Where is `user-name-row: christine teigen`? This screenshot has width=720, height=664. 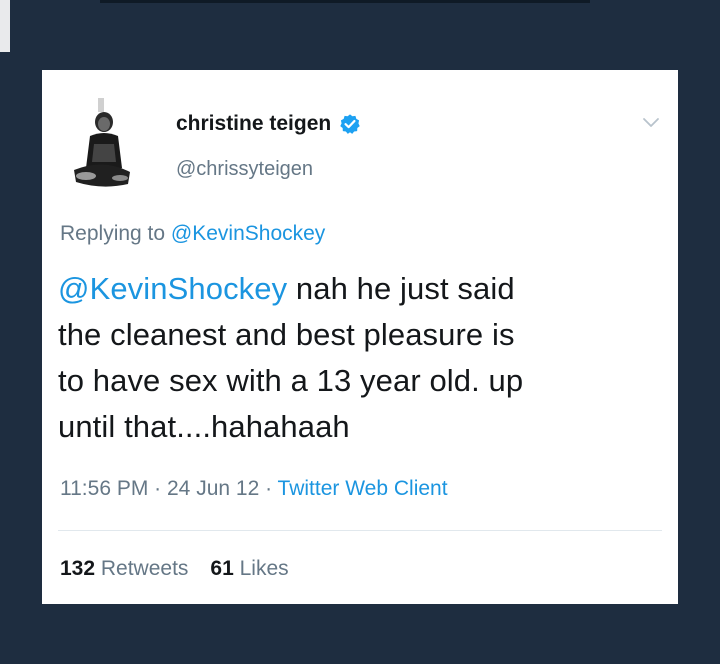
user-name-row: christine teigen is located at coordinates (268, 124).